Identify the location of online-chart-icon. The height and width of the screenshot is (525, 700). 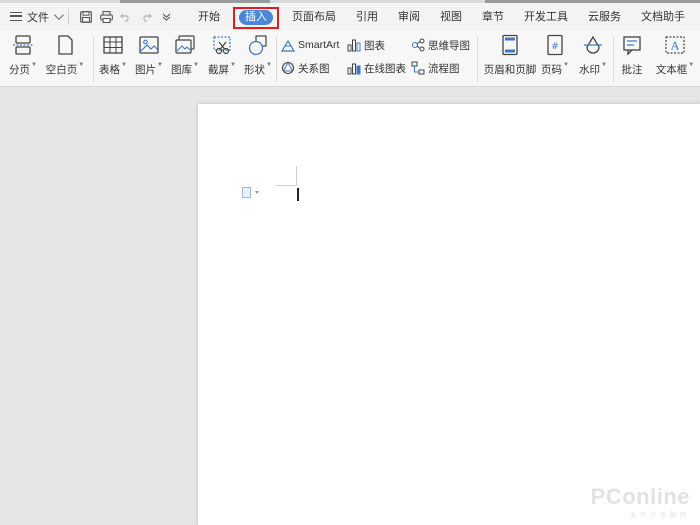
(354, 68).